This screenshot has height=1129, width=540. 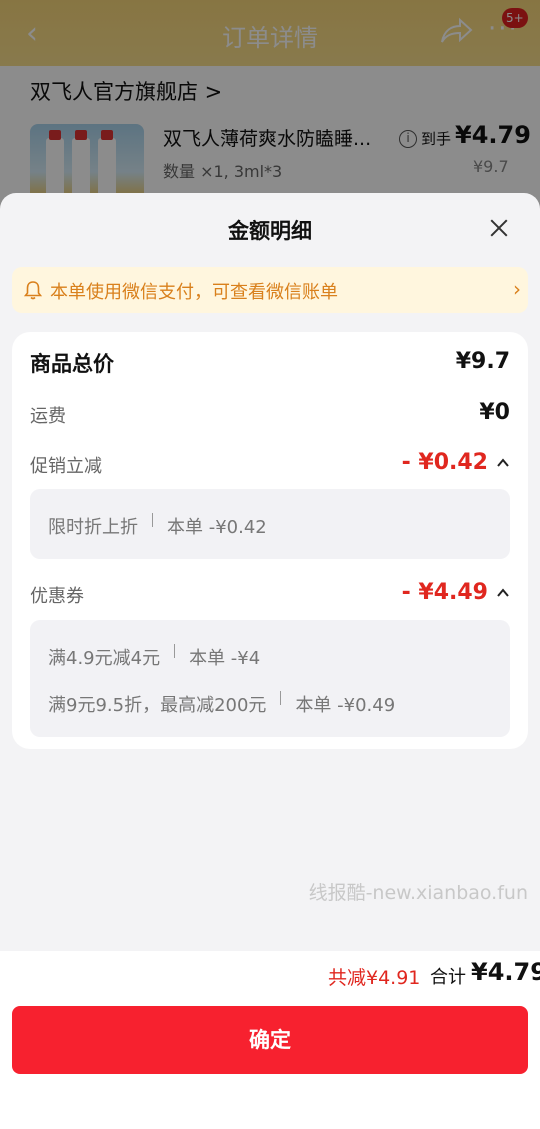 I want to click on shipping-label: 运费, so click(x=48, y=416).